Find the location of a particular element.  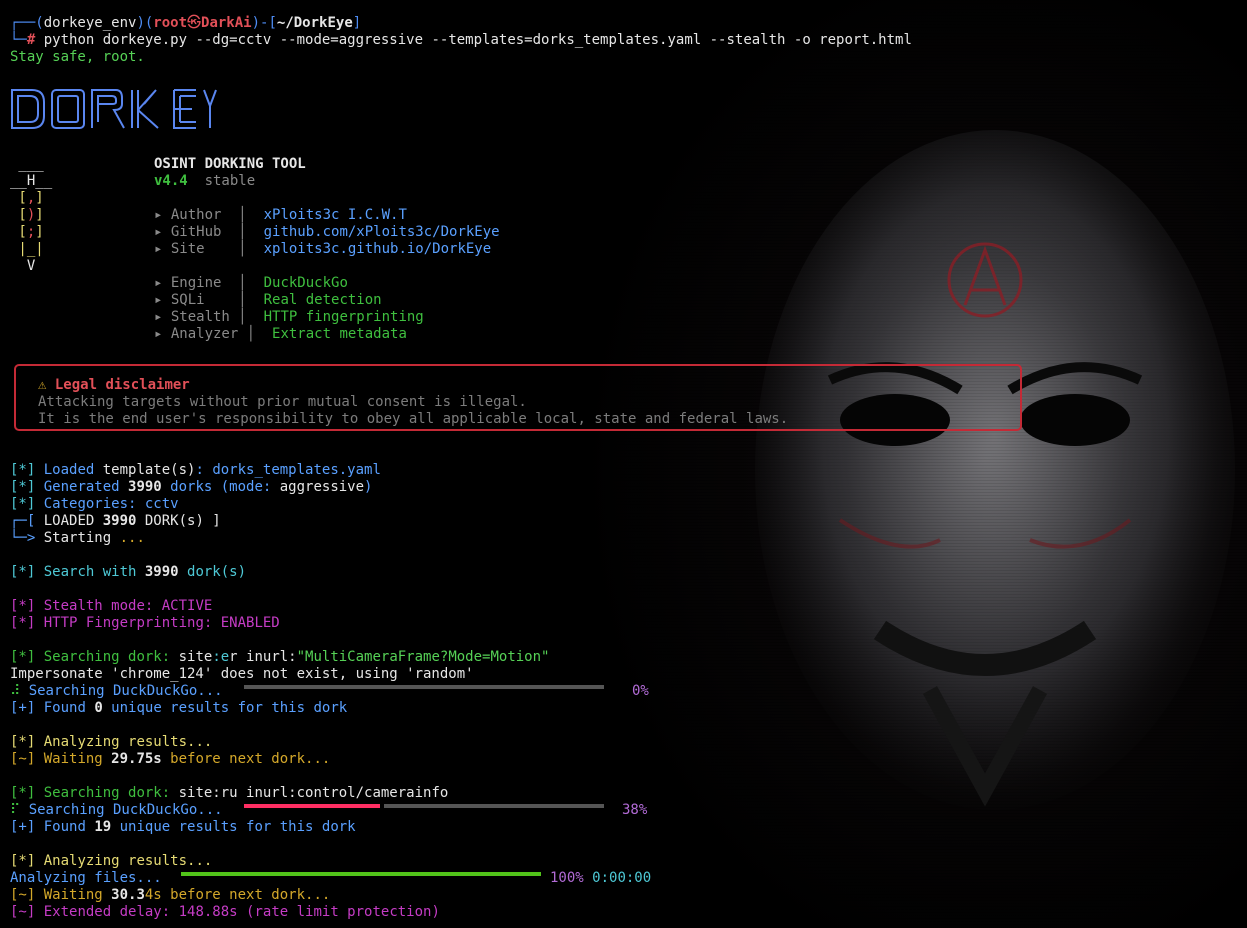

mascot-line: [;] is located at coordinates (27, 232).